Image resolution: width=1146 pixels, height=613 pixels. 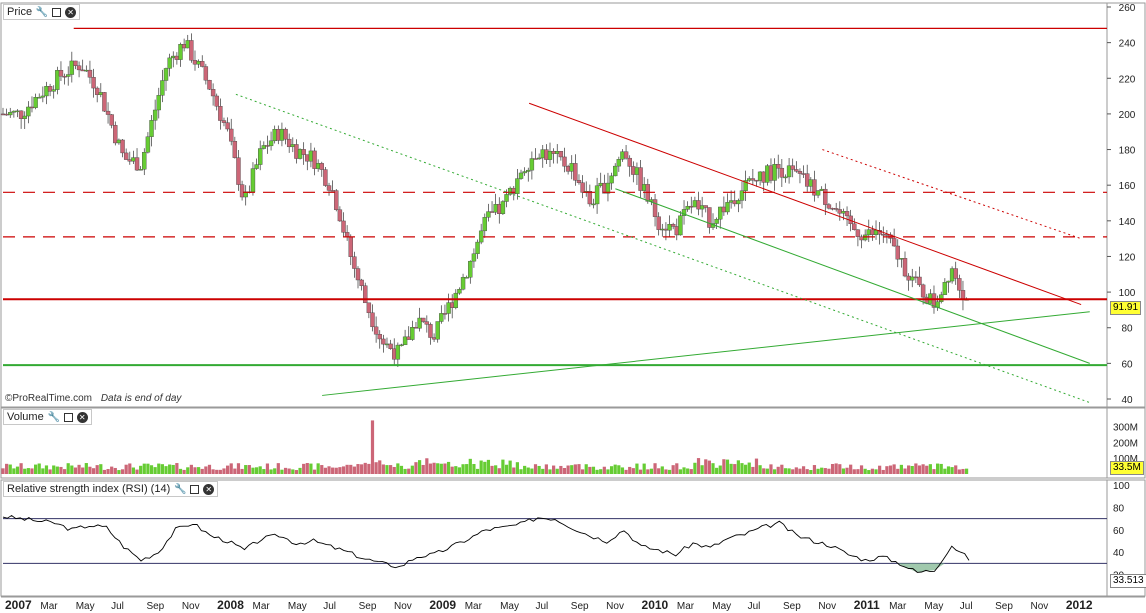 I want to click on x-tick-label: Sep, so click(x=155, y=606).